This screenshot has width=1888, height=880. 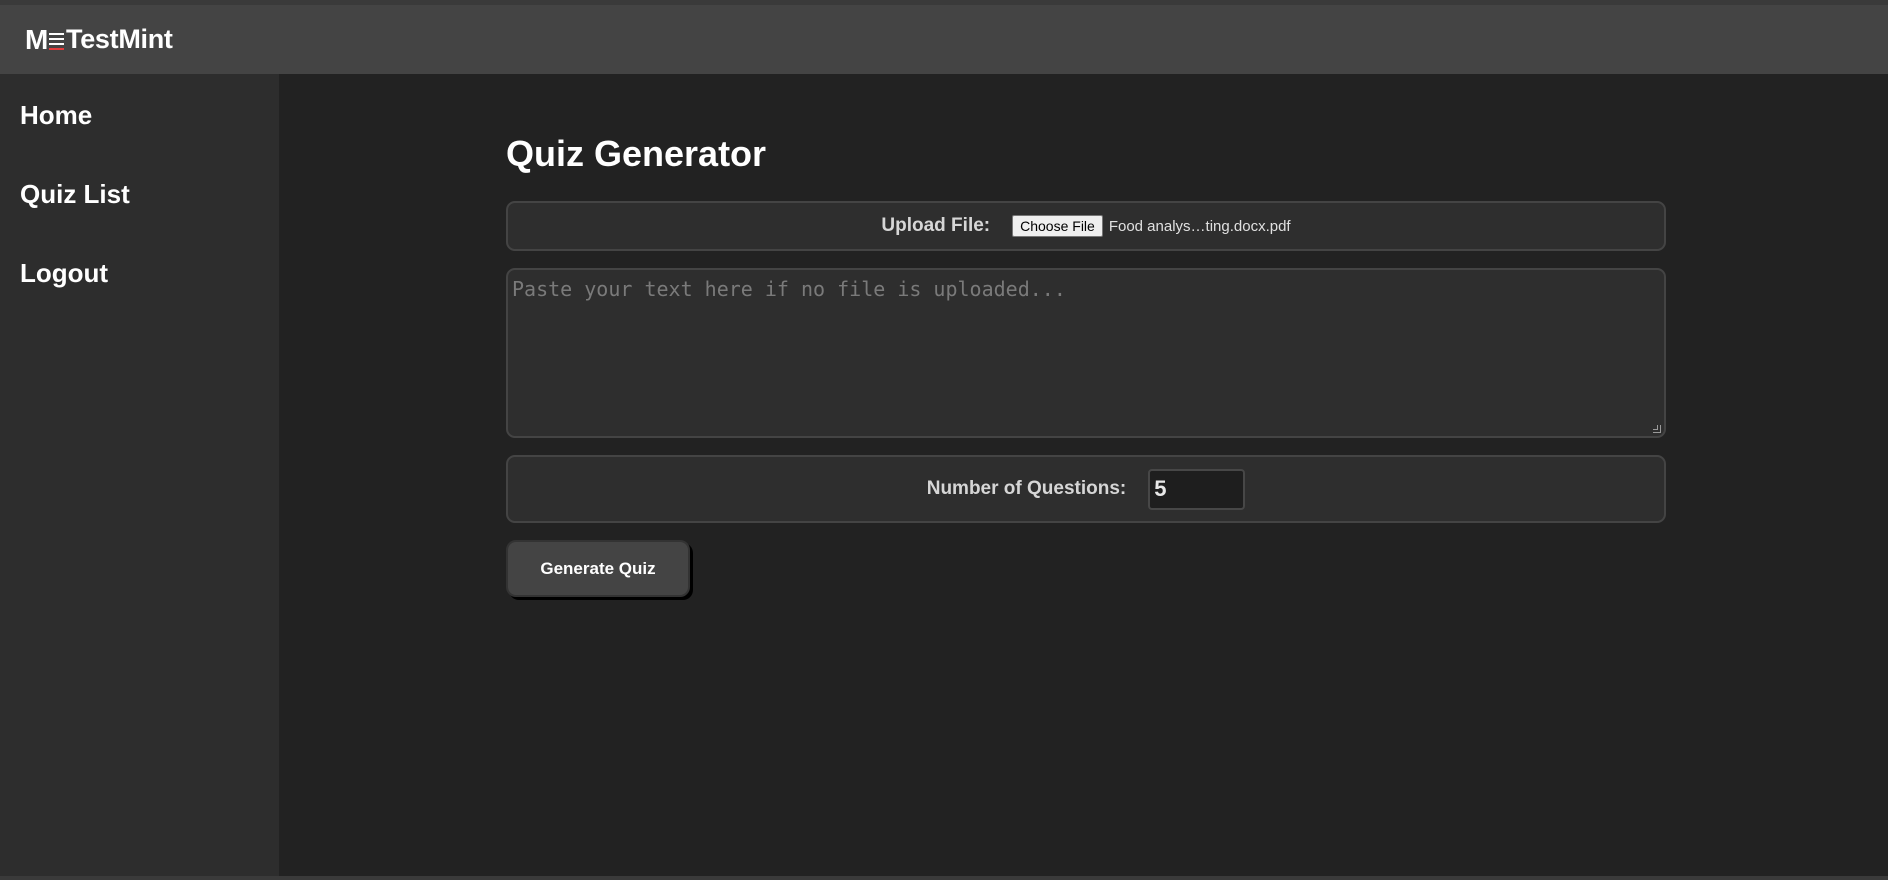 What do you see at coordinates (56, 115) in the screenshot?
I see `sidebar-item-home: Home` at bounding box center [56, 115].